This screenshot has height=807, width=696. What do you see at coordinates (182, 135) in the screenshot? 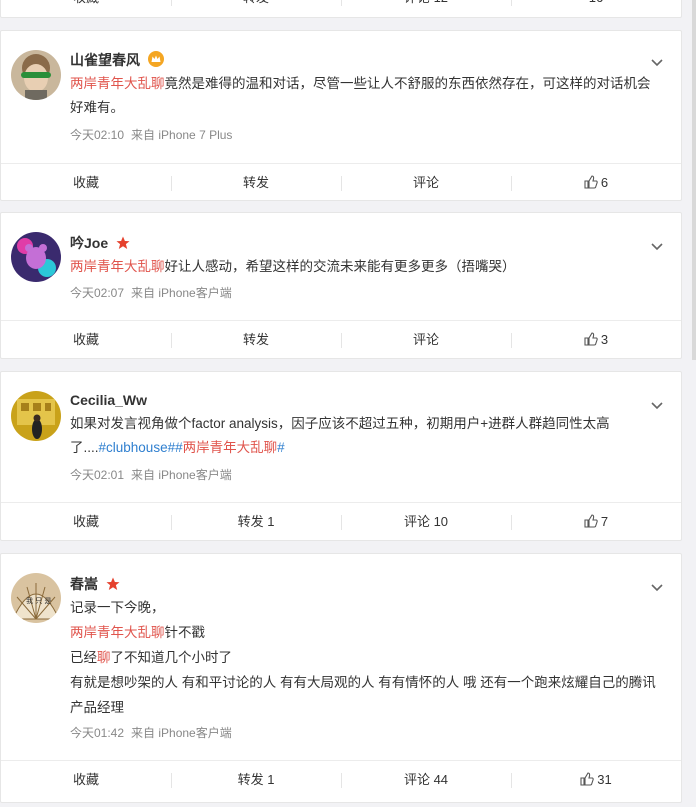
I see `post-source: 来自 iPhone 7 Plus` at bounding box center [182, 135].